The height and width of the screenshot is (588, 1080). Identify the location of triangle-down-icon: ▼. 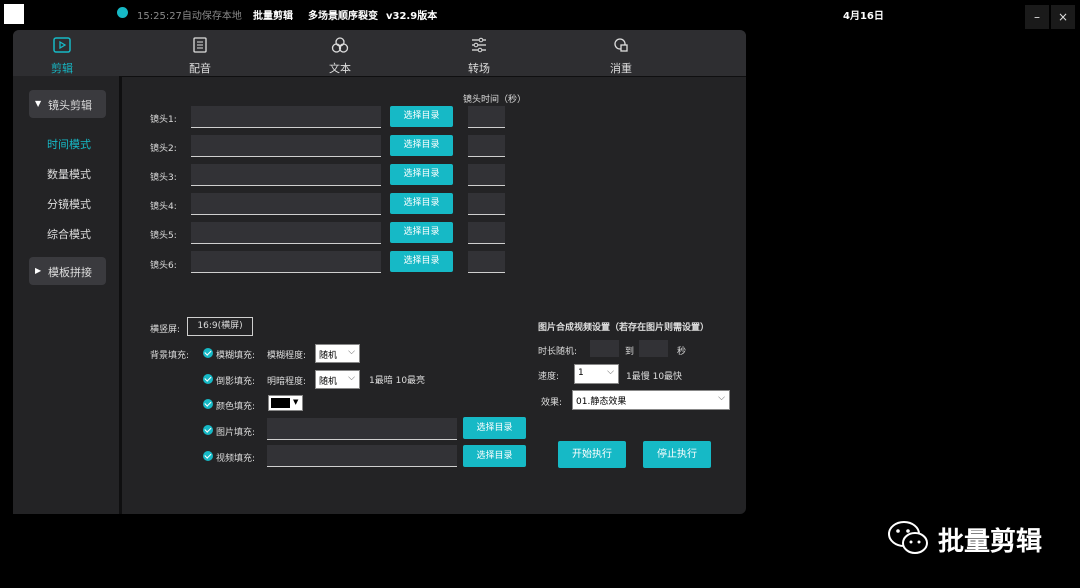
(38, 103).